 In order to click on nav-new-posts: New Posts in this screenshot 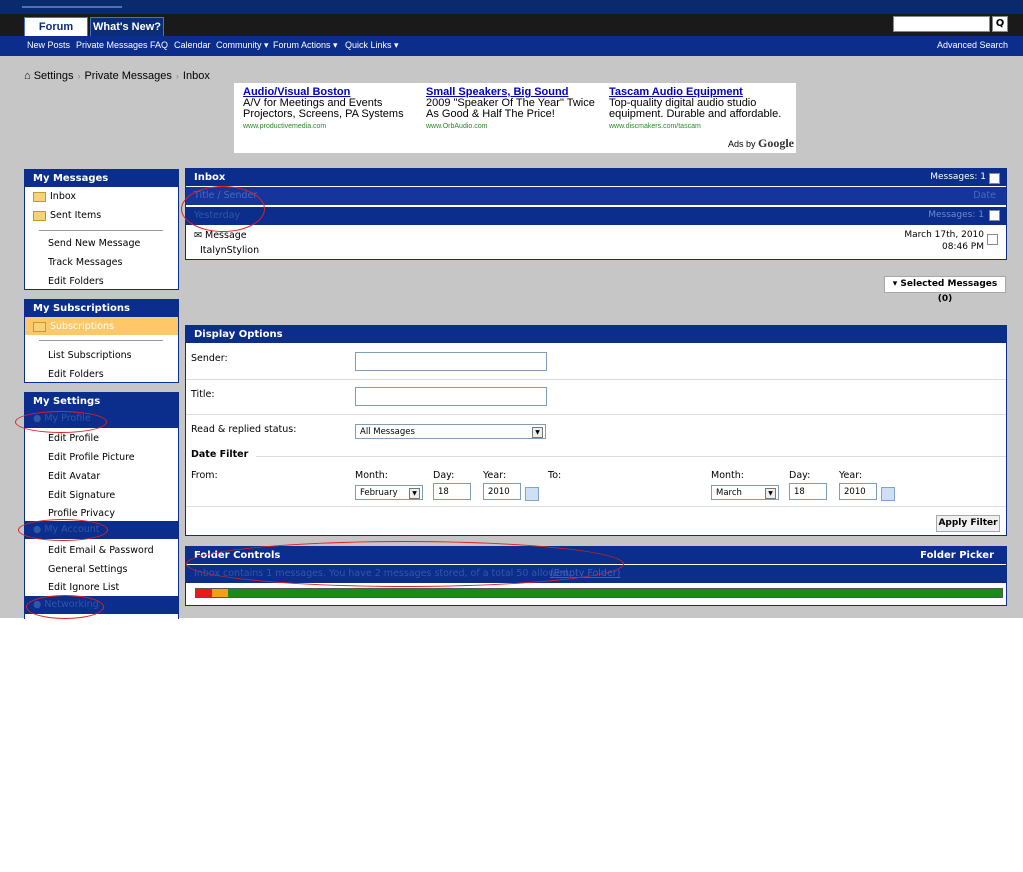, I will do `click(48, 45)`.